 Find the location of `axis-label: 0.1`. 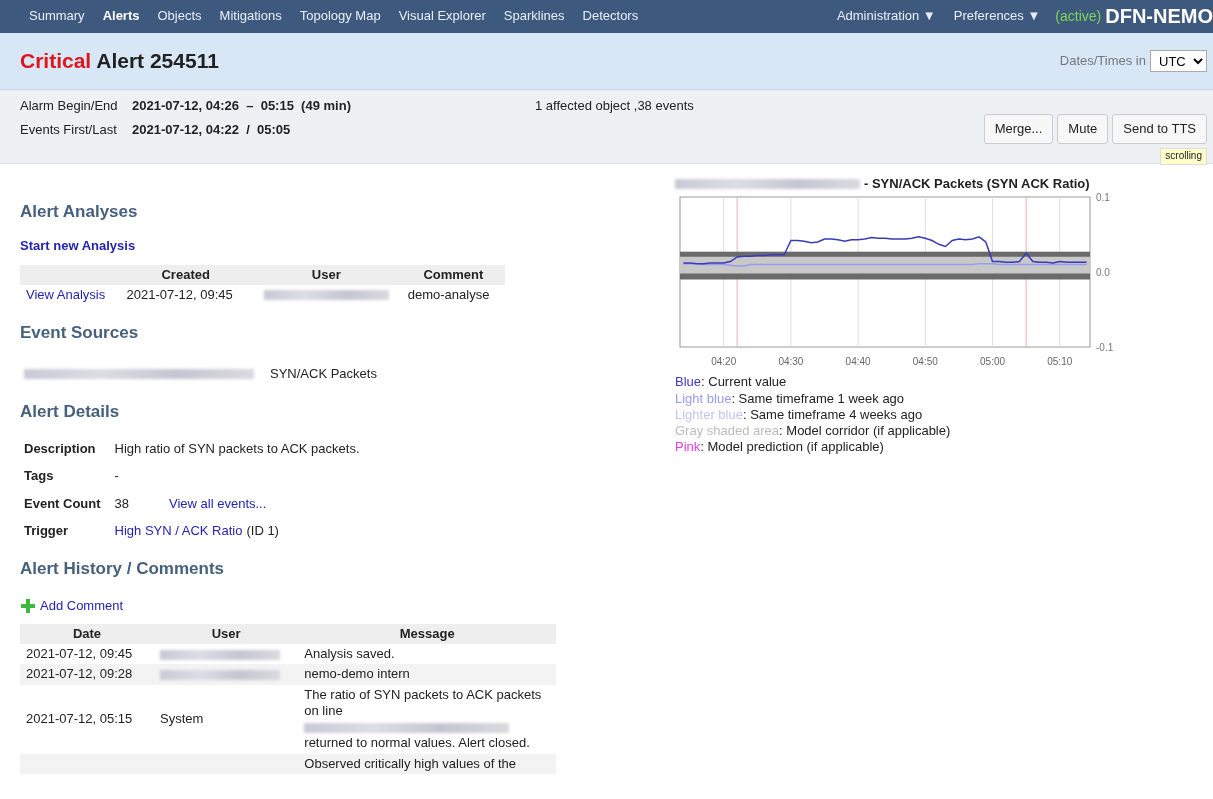

axis-label: 0.1 is located at coordinates (1103, 198).